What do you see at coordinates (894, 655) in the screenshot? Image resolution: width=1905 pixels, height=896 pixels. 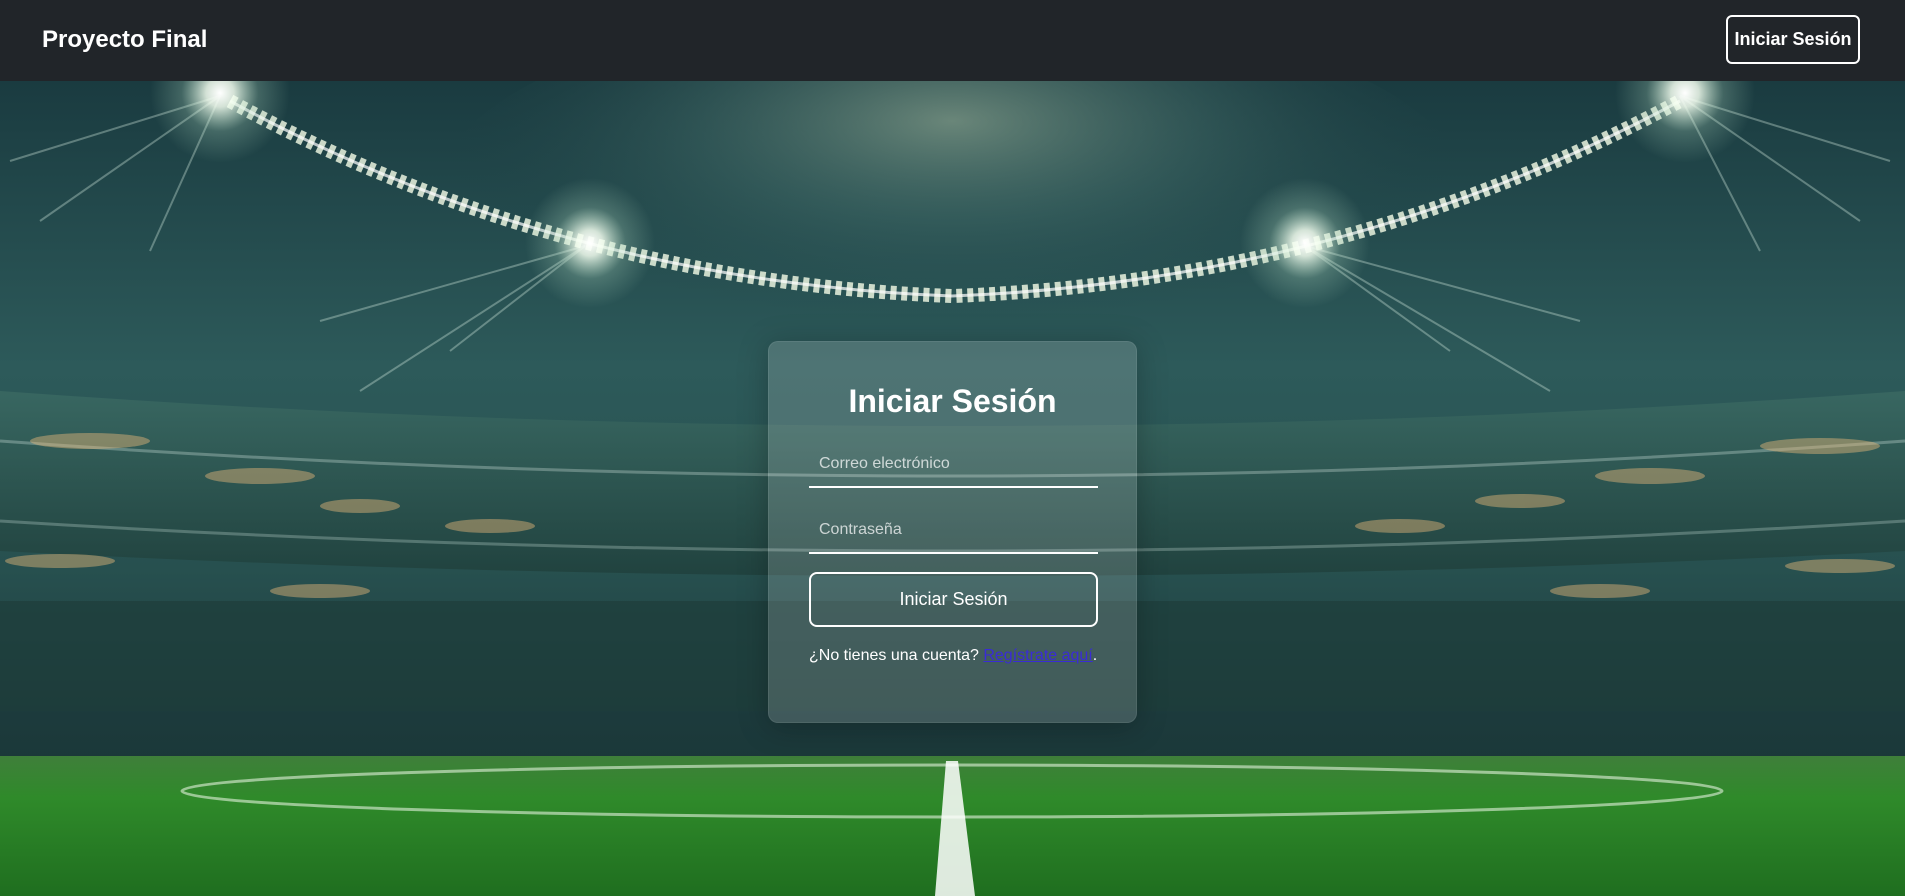 I see `register-prompt-text: ¿No tienes una cuenta?` at bounding box center [894, 655].